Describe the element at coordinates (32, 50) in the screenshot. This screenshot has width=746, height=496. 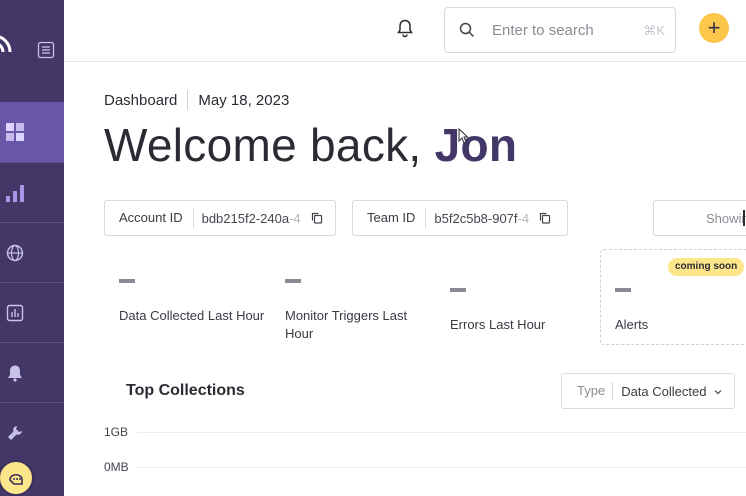
I see `sidebar-header` at that location.